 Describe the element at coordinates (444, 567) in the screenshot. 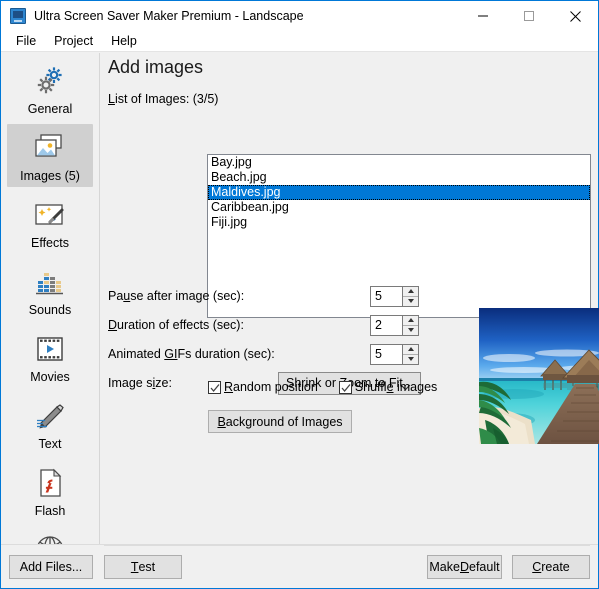

I see `btn-text: Make` at that location.